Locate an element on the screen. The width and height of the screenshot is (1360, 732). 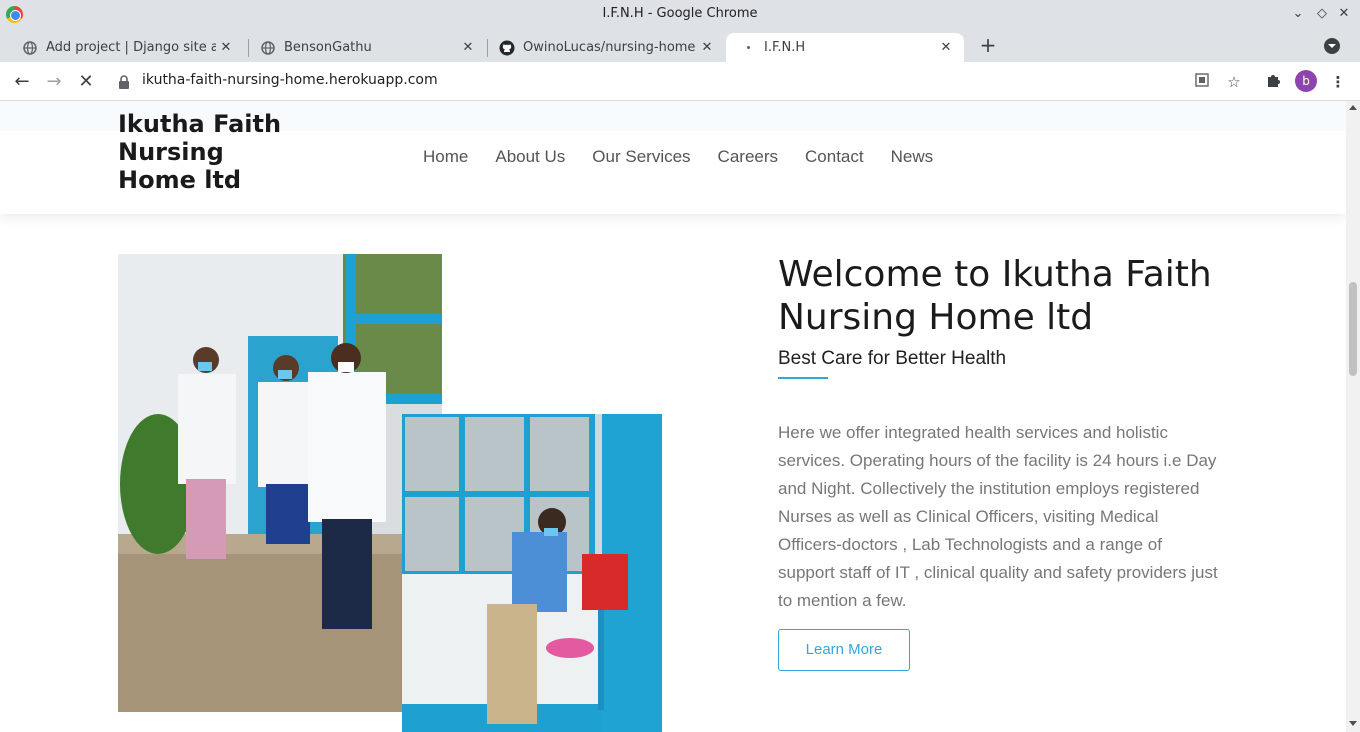
stop-loading-icon: ✕ is located at coordinates (86, 82).